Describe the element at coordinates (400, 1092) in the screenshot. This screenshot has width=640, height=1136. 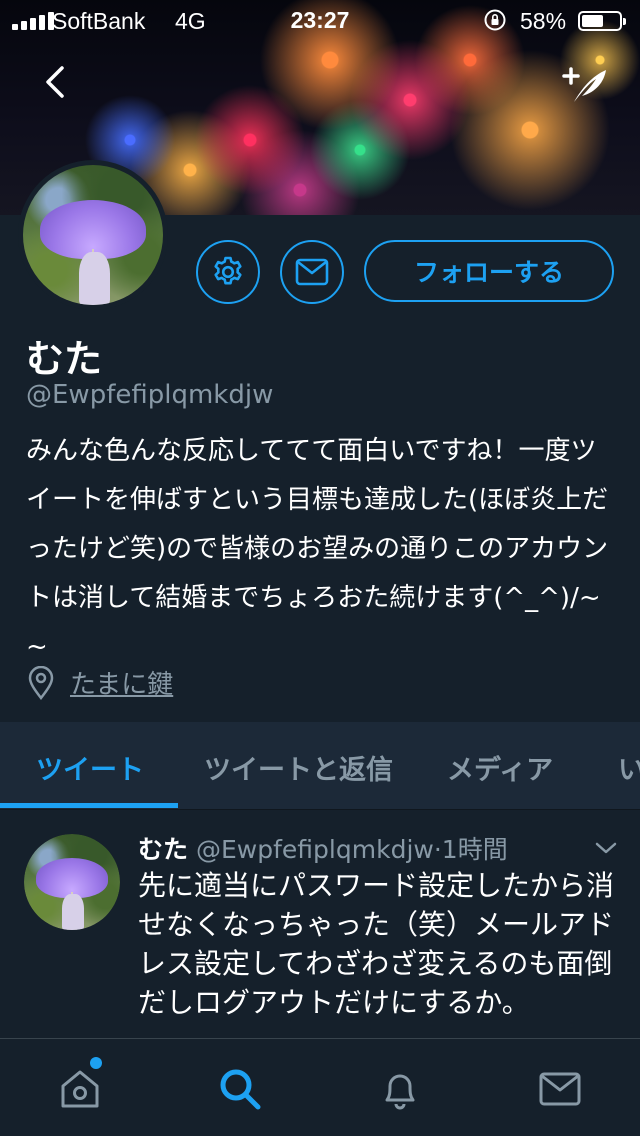
I see `bell-icon` at that location.